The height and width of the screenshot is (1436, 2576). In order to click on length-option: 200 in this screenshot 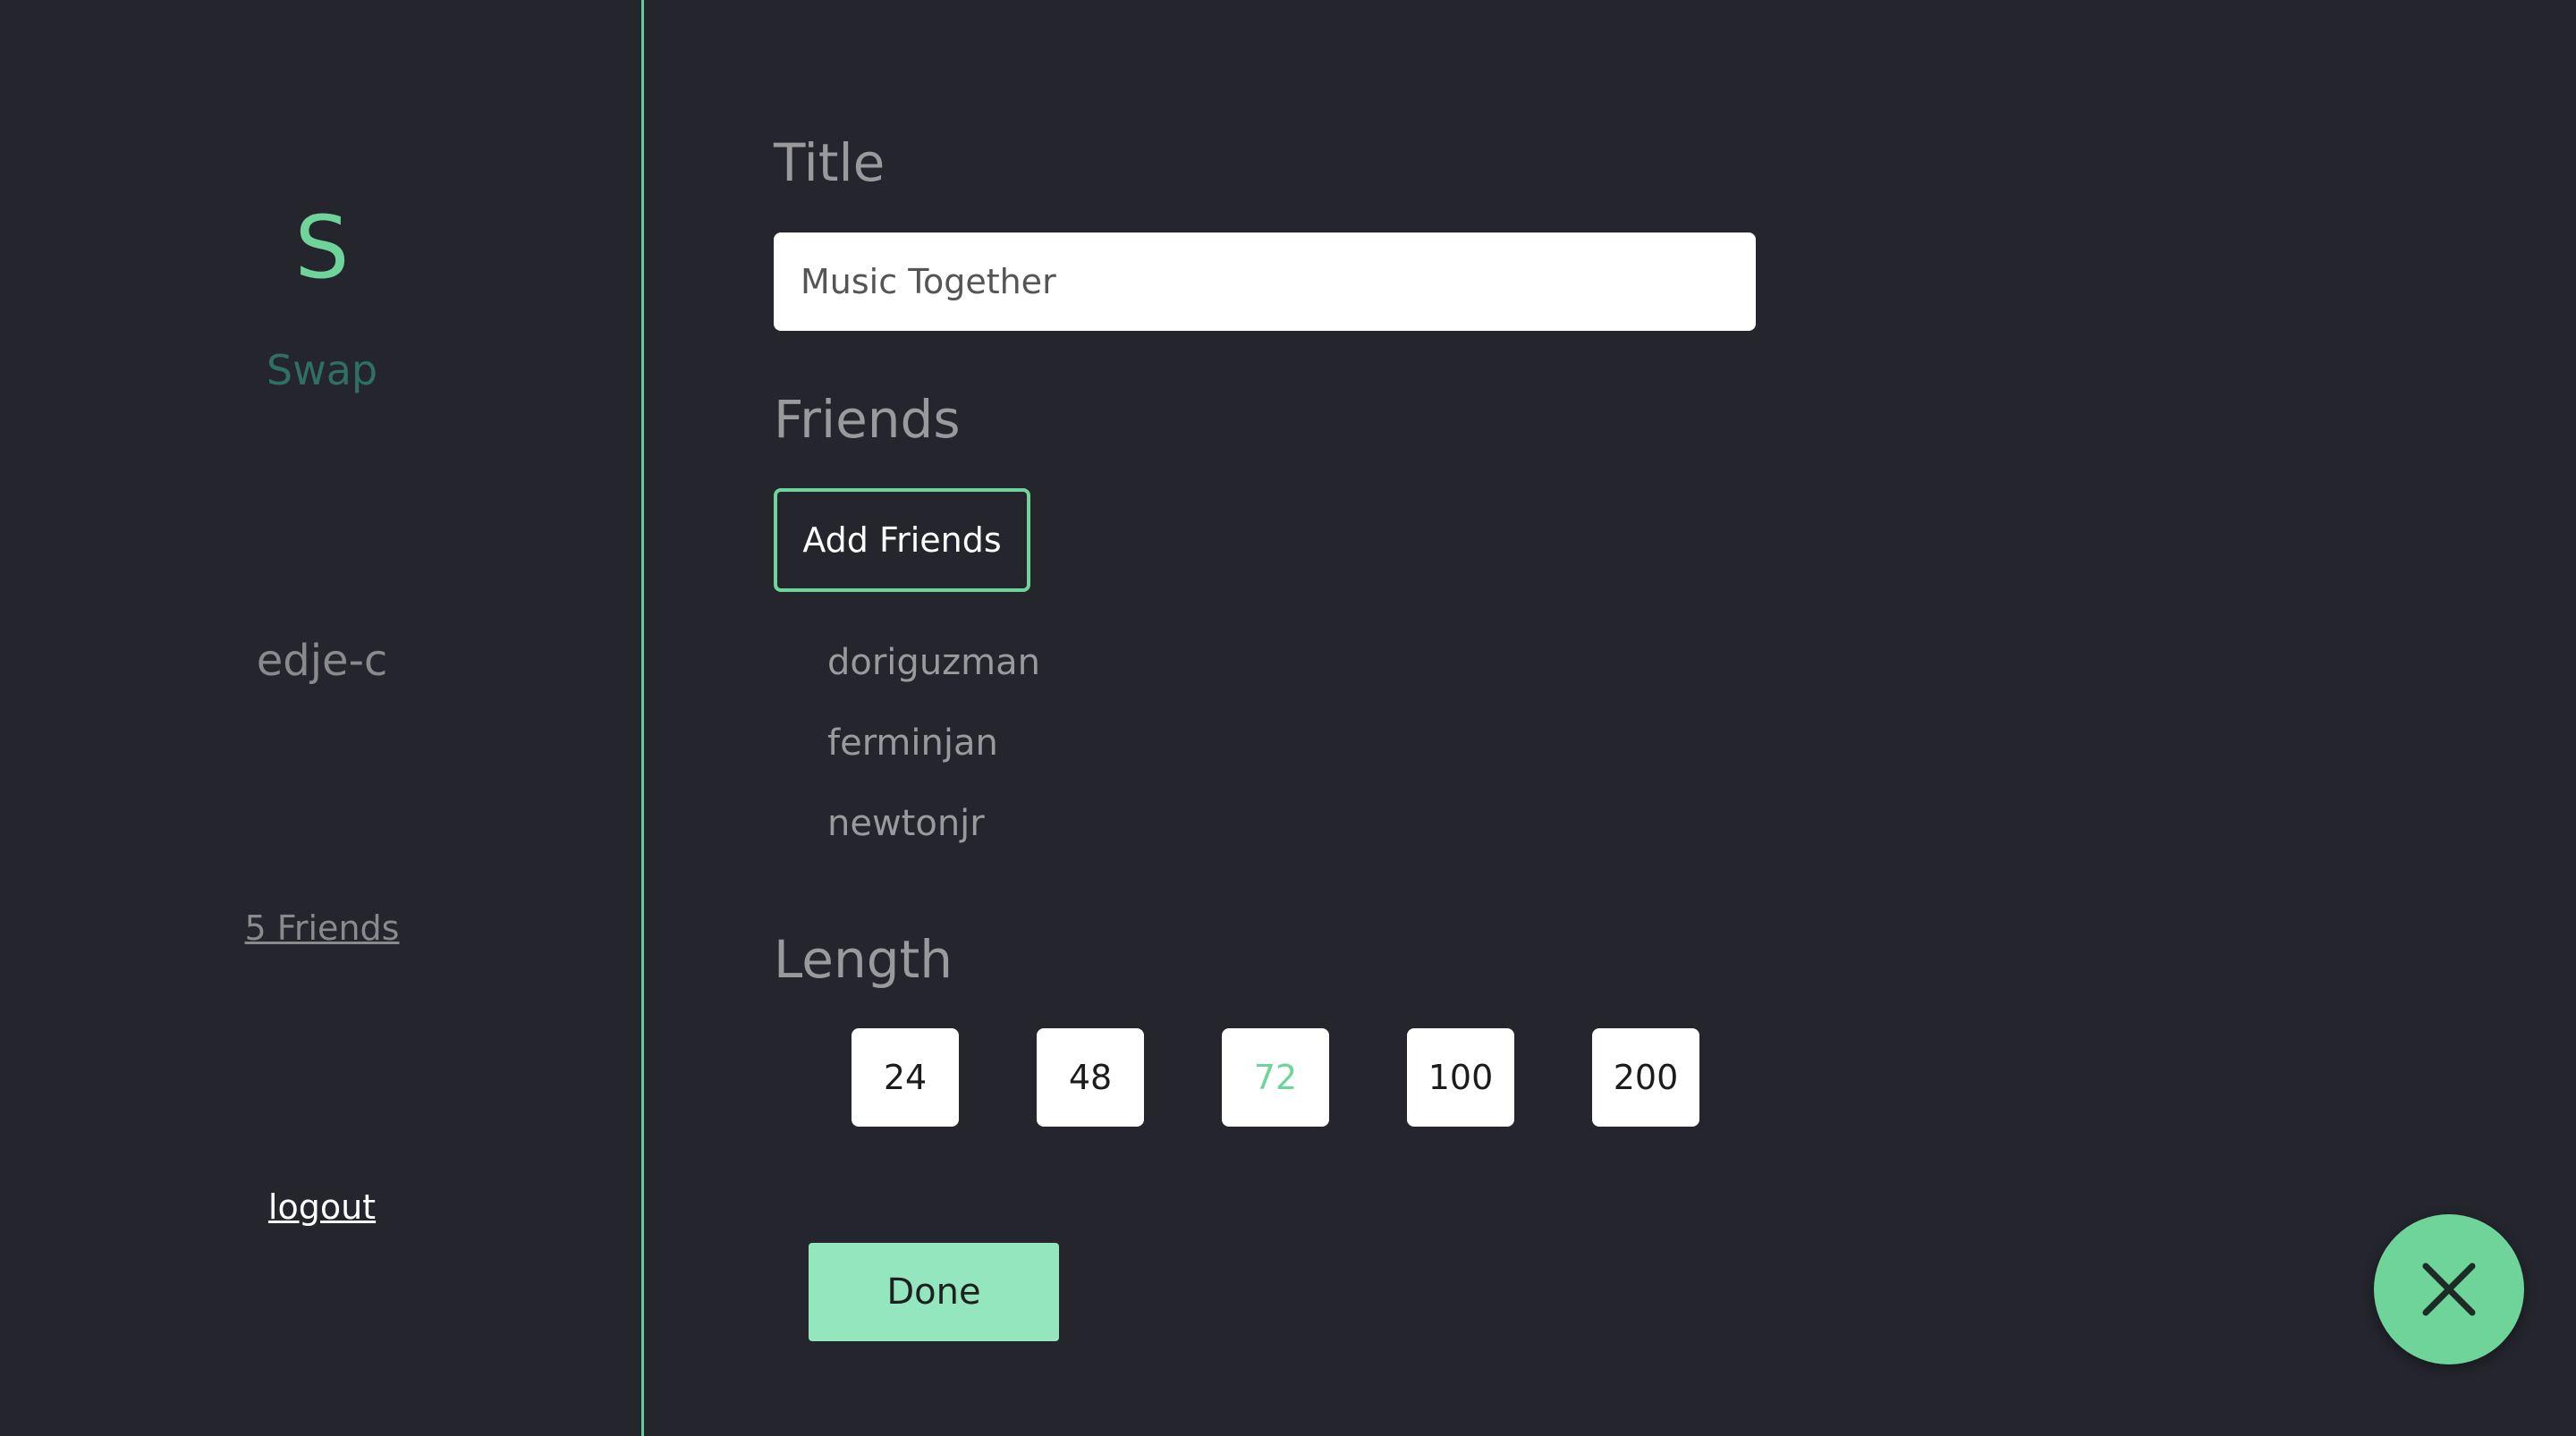, I will do `click(1645, 1077)`.